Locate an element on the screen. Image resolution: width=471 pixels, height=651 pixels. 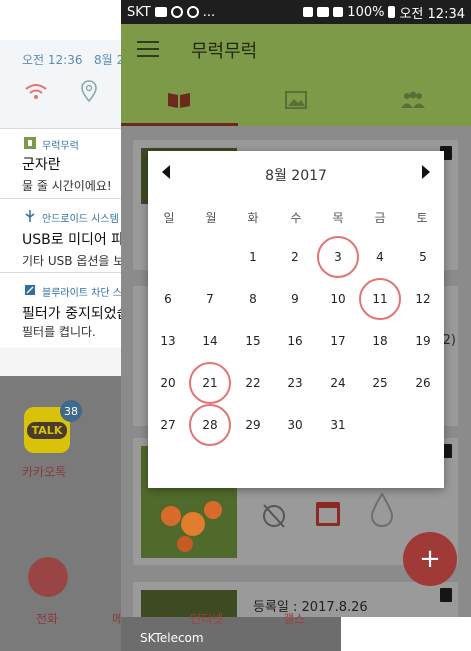
notification-body: 물 줄 시간이에요! is located at coordinates (67, 186).